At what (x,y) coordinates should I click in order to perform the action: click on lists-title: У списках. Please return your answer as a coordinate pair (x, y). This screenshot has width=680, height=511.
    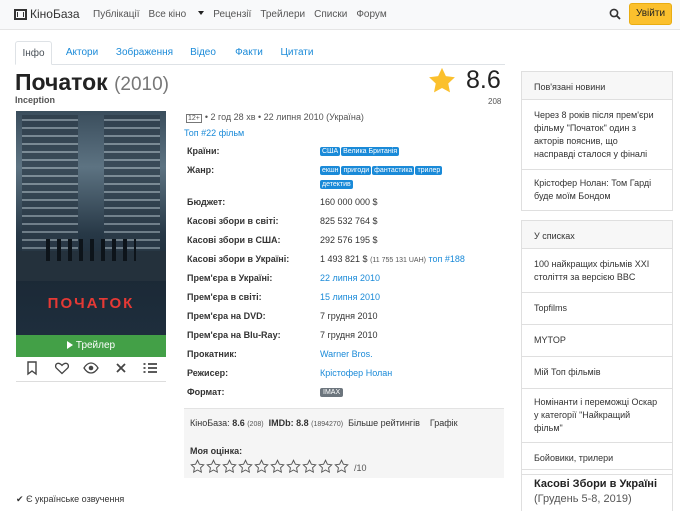
    Looking at the image, I should click on (597, 235).